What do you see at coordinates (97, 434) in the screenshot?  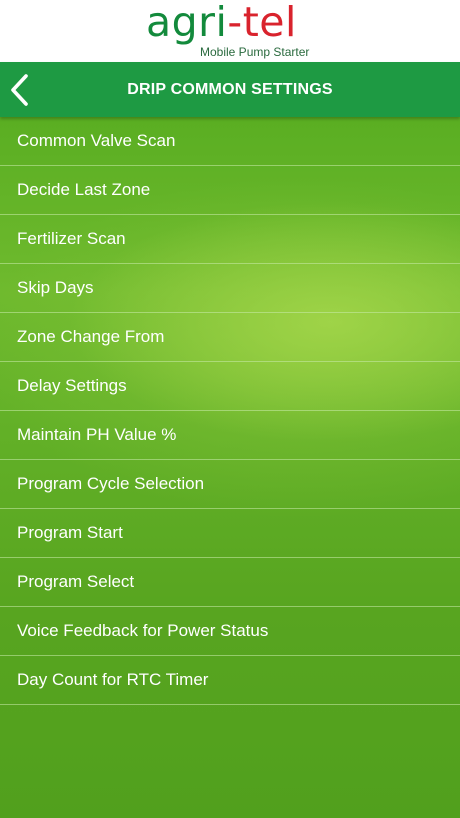 I see `list-item-label: Maintain PH Value %` at bounding box center [97, 434].